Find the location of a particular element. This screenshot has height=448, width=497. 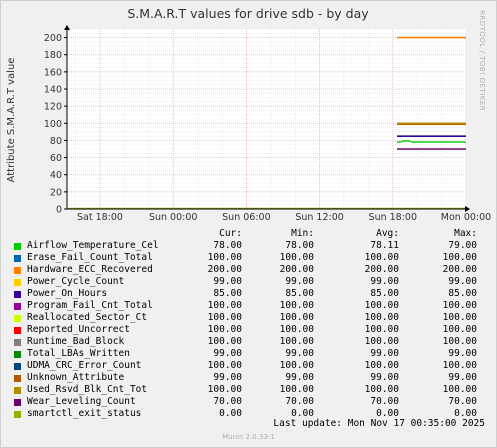

y-tick-label: 20 is located at coordinates (56, 192).